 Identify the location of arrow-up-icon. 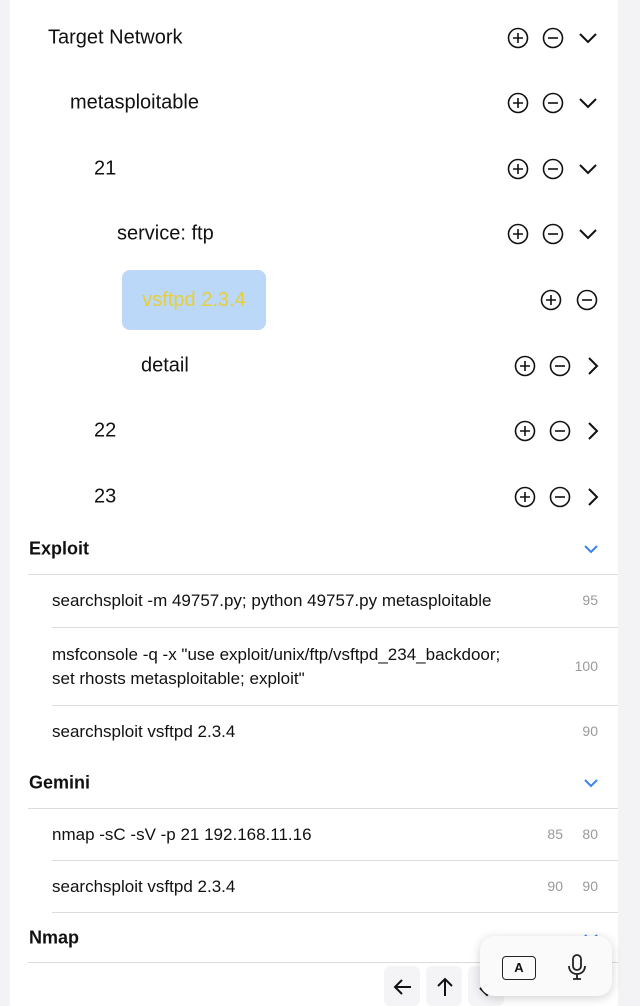
(444, 986).